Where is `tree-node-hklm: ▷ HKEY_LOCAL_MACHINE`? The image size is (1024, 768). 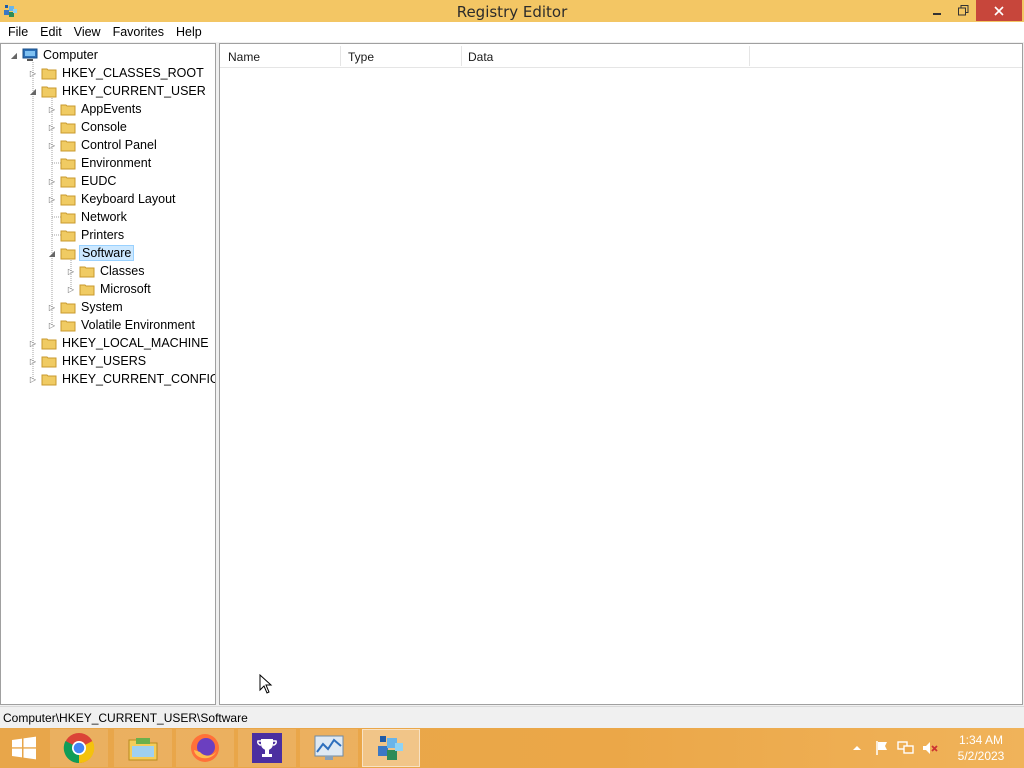 tree-node-hklm: ▷ HKEY_LOCAL_MACHINE is located at coordinates (119, 343).